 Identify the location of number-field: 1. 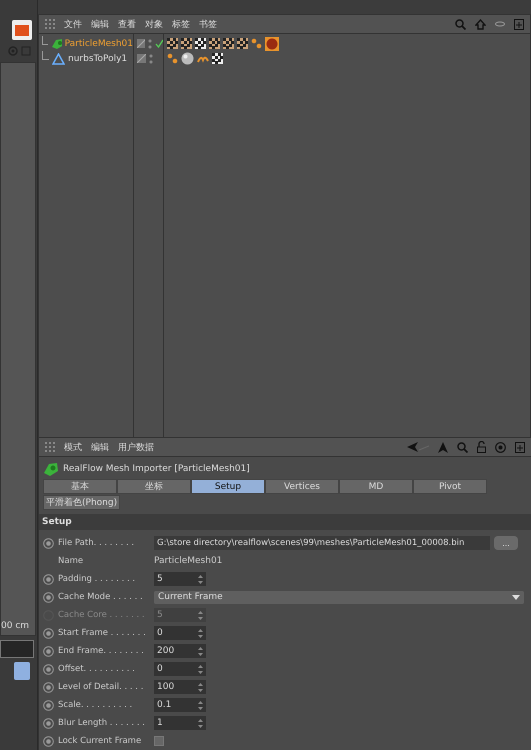
(180, 723).